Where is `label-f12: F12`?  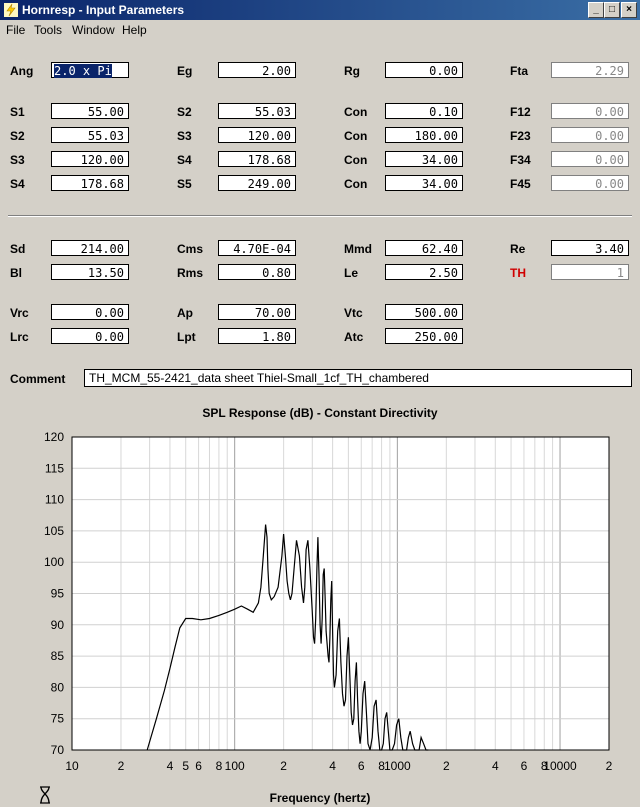 label-f12: F12 is located at coordinates (520, 112).